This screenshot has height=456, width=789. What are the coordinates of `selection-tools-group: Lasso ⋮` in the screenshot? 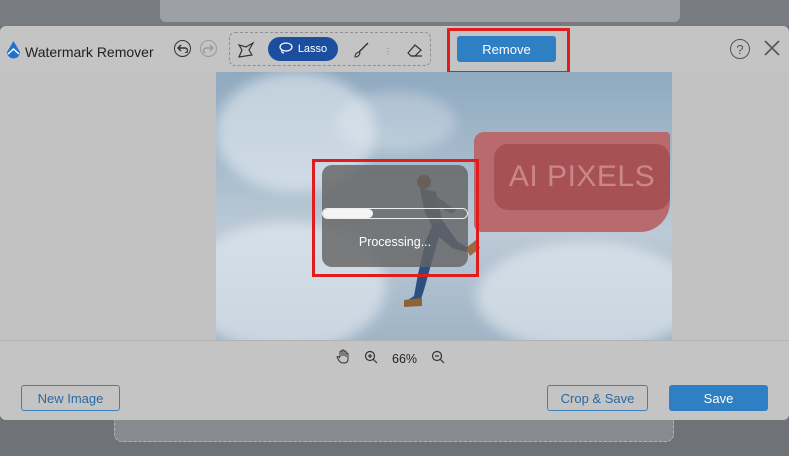 It's located at (330, 49).